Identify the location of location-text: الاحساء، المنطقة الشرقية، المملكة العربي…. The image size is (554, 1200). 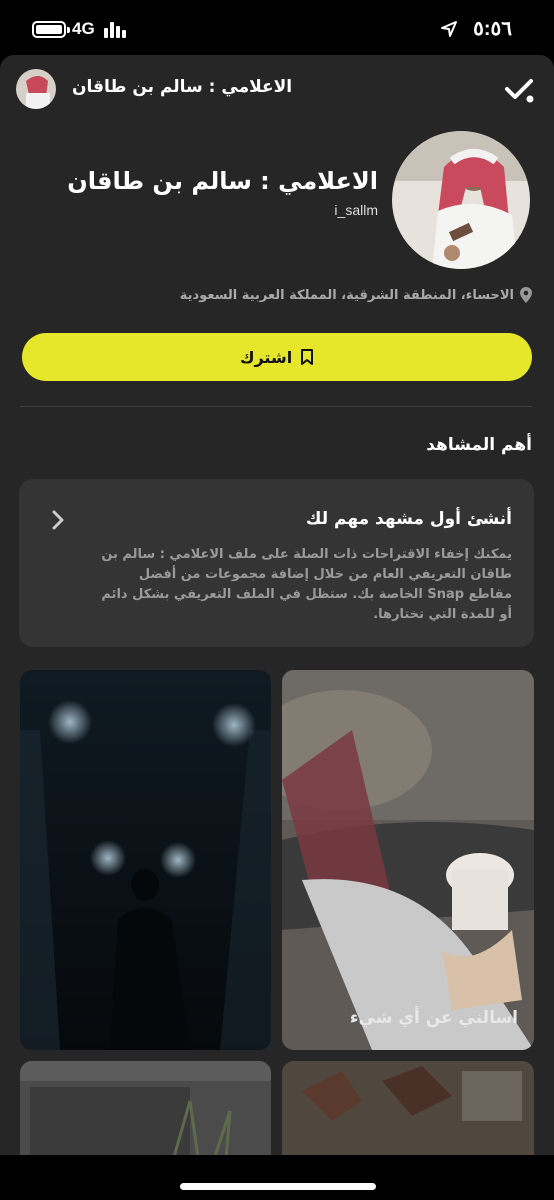
(346, 295).